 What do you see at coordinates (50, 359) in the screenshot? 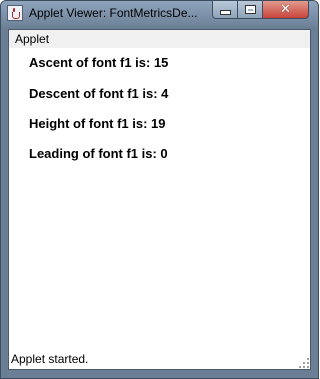
I see `status-bar-text: Applet started.` at bounding box center [50, 359].